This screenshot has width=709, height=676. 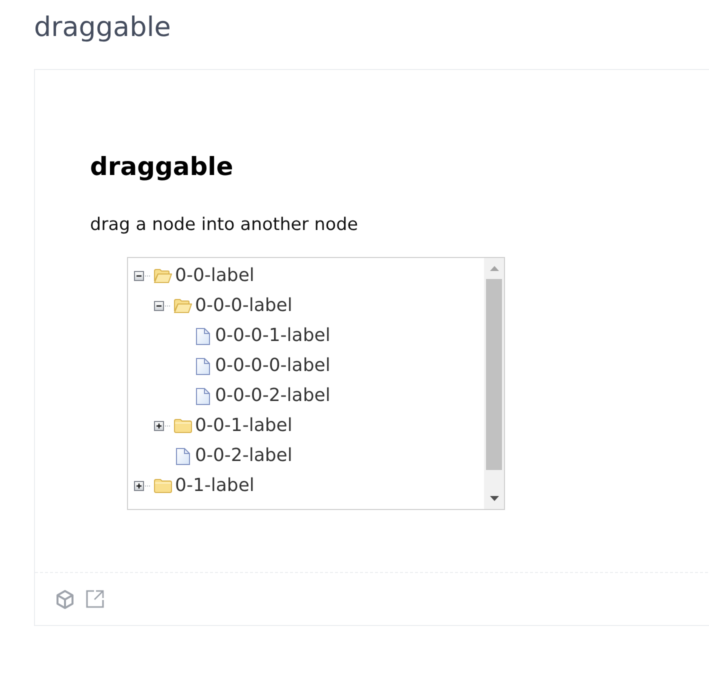 I want to click on tree-node-label: 0-0-0-2-label, so click(x=272, y=396).